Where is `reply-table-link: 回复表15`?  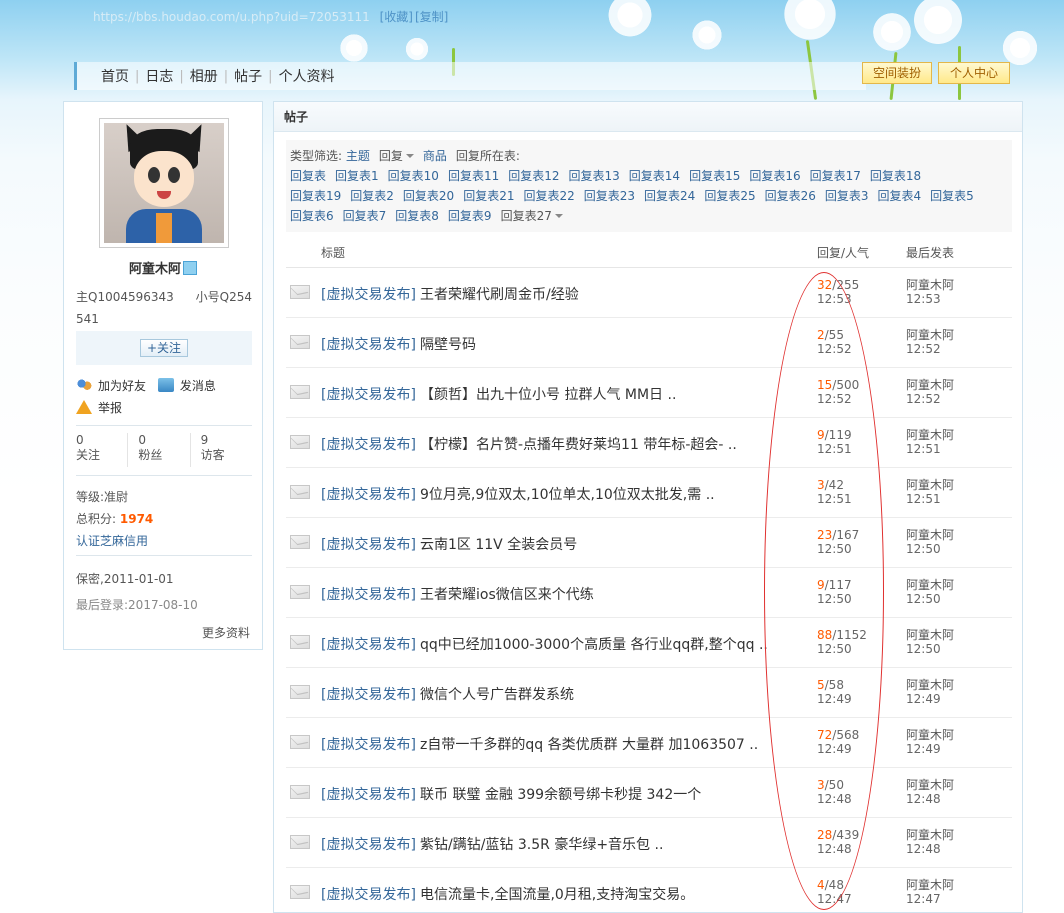
reply-table-link: 回复表15 is located at coordinates (714, 176).